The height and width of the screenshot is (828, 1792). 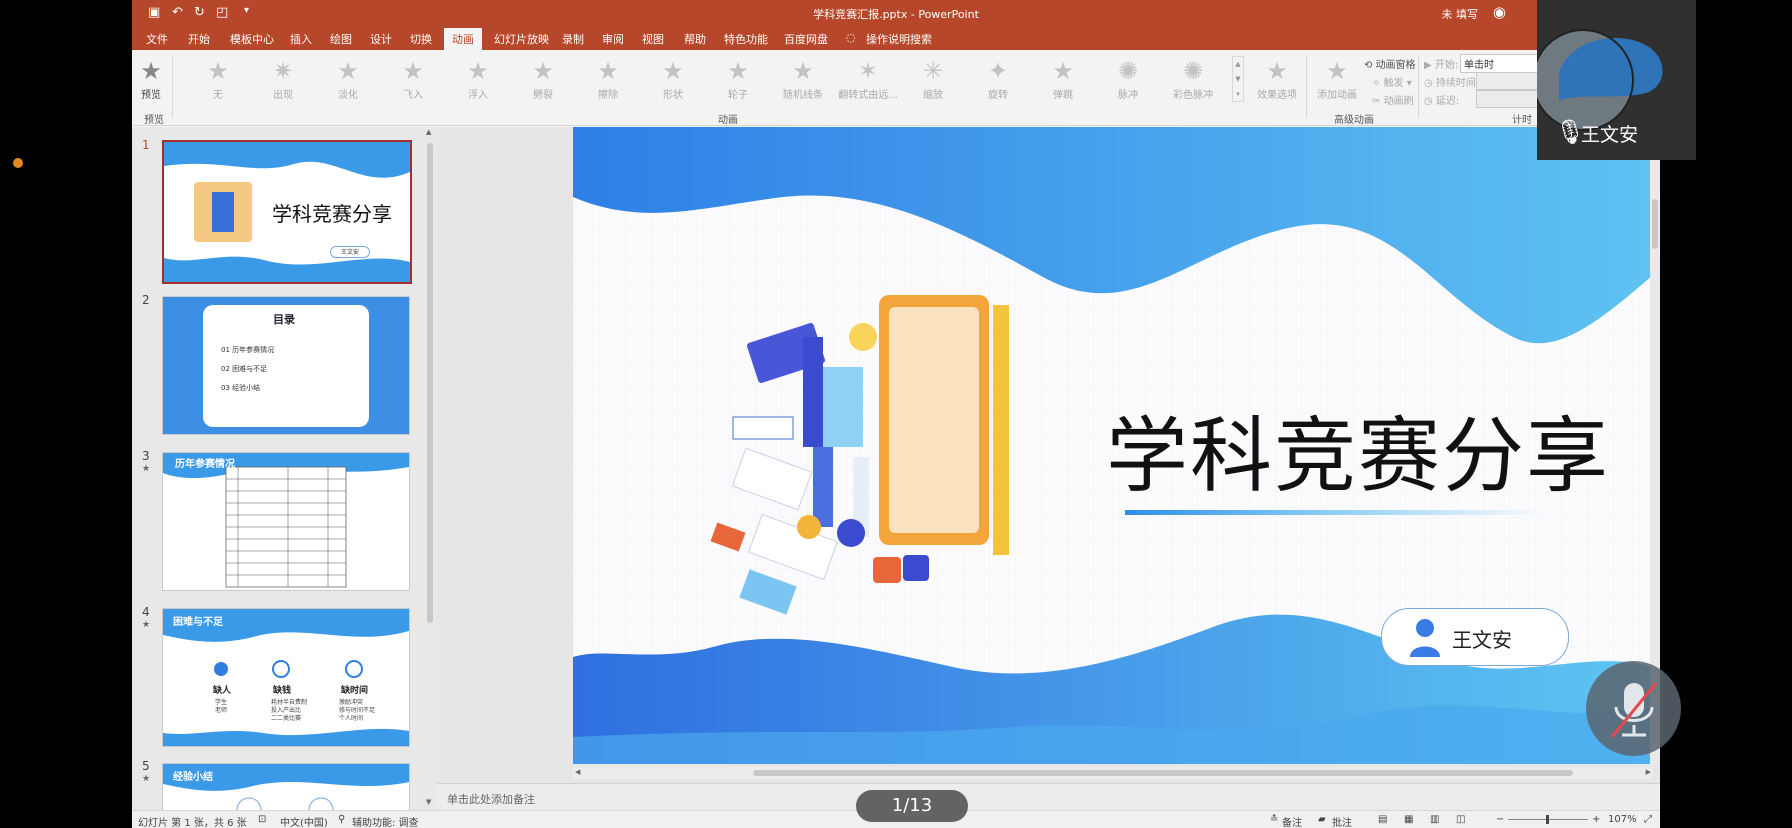 What do you see at coordinates (1441, 65) in the screenshot?
I see `start-label: ▶ 开始:` at bounding box center [1441, 65].